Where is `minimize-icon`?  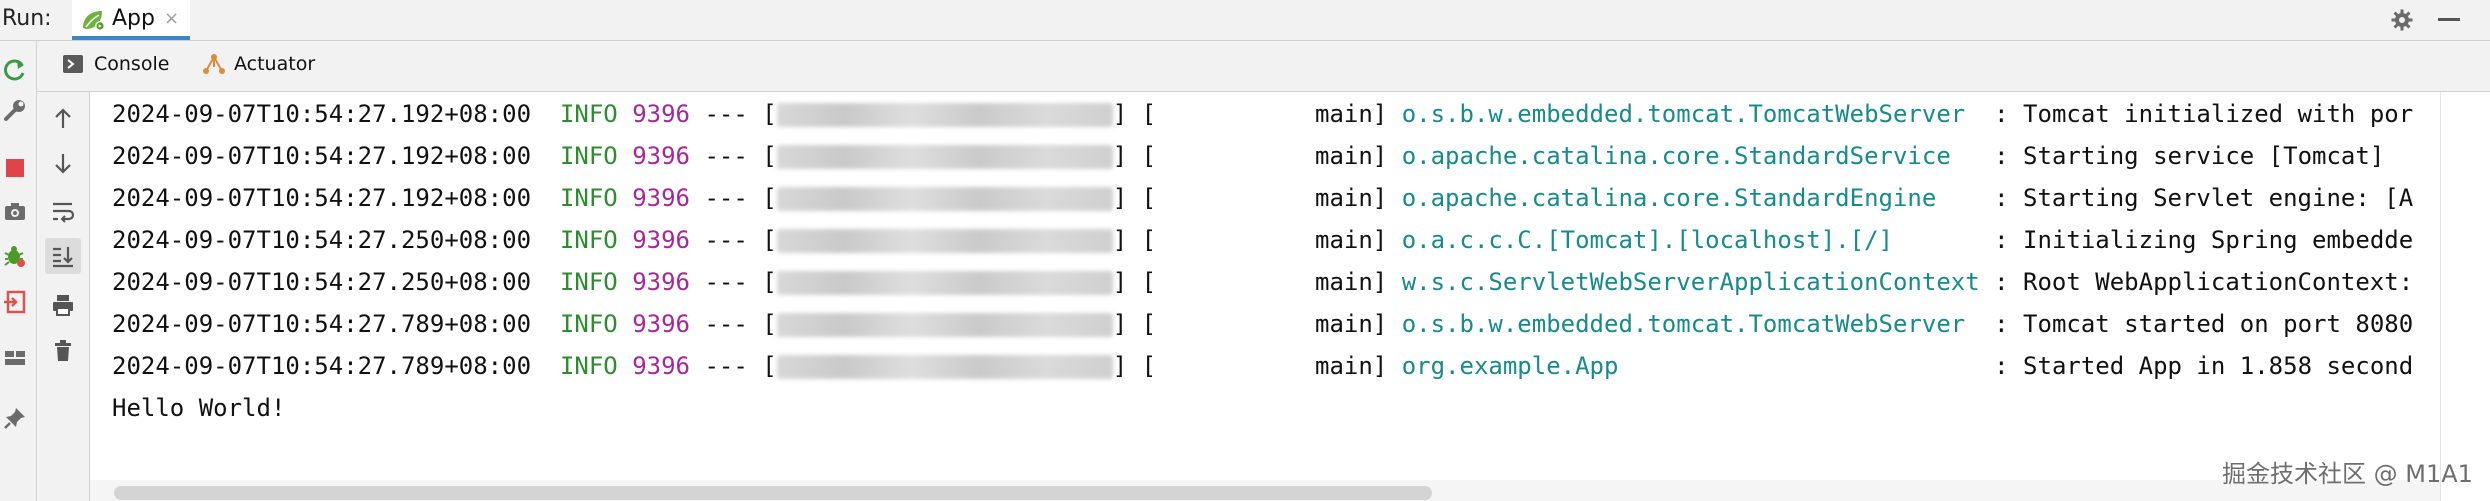
minimize-icon is located at coordinates (2449, 19).